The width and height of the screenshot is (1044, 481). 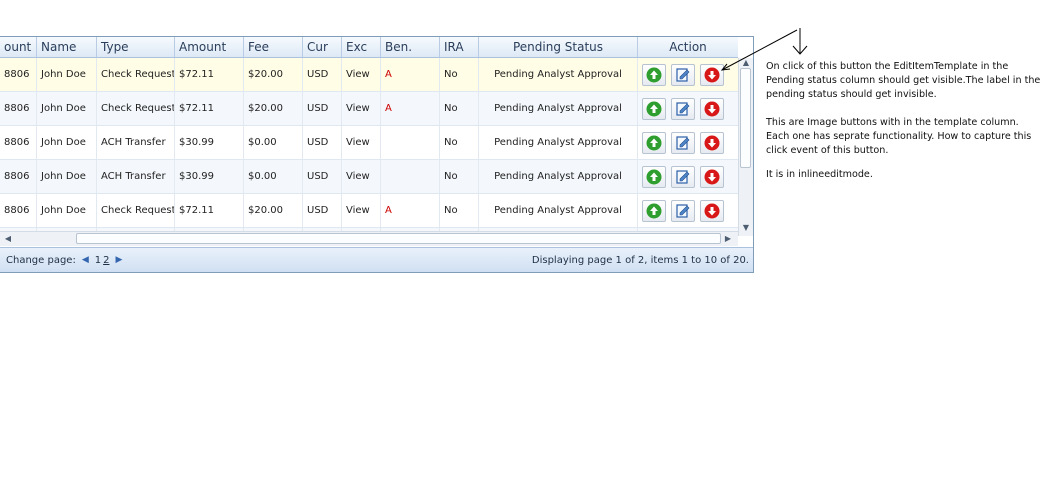 I want to click on annotation-note-3: It is in inlineeditmode., so click(x=819, y=174).